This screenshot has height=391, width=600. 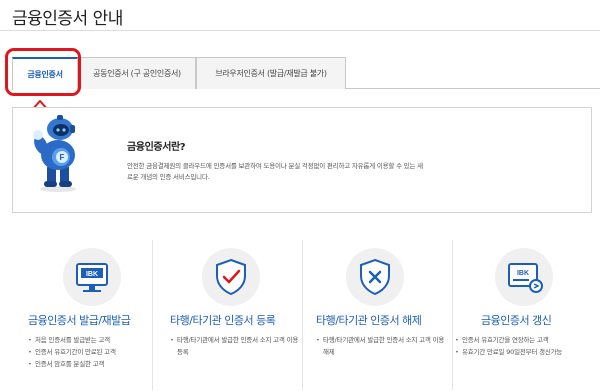 I want to click on card-unregister-bullets: 타행/타기관에서 발급한 인증서 소지 고객 이용해제, so click(x=381, y=346).